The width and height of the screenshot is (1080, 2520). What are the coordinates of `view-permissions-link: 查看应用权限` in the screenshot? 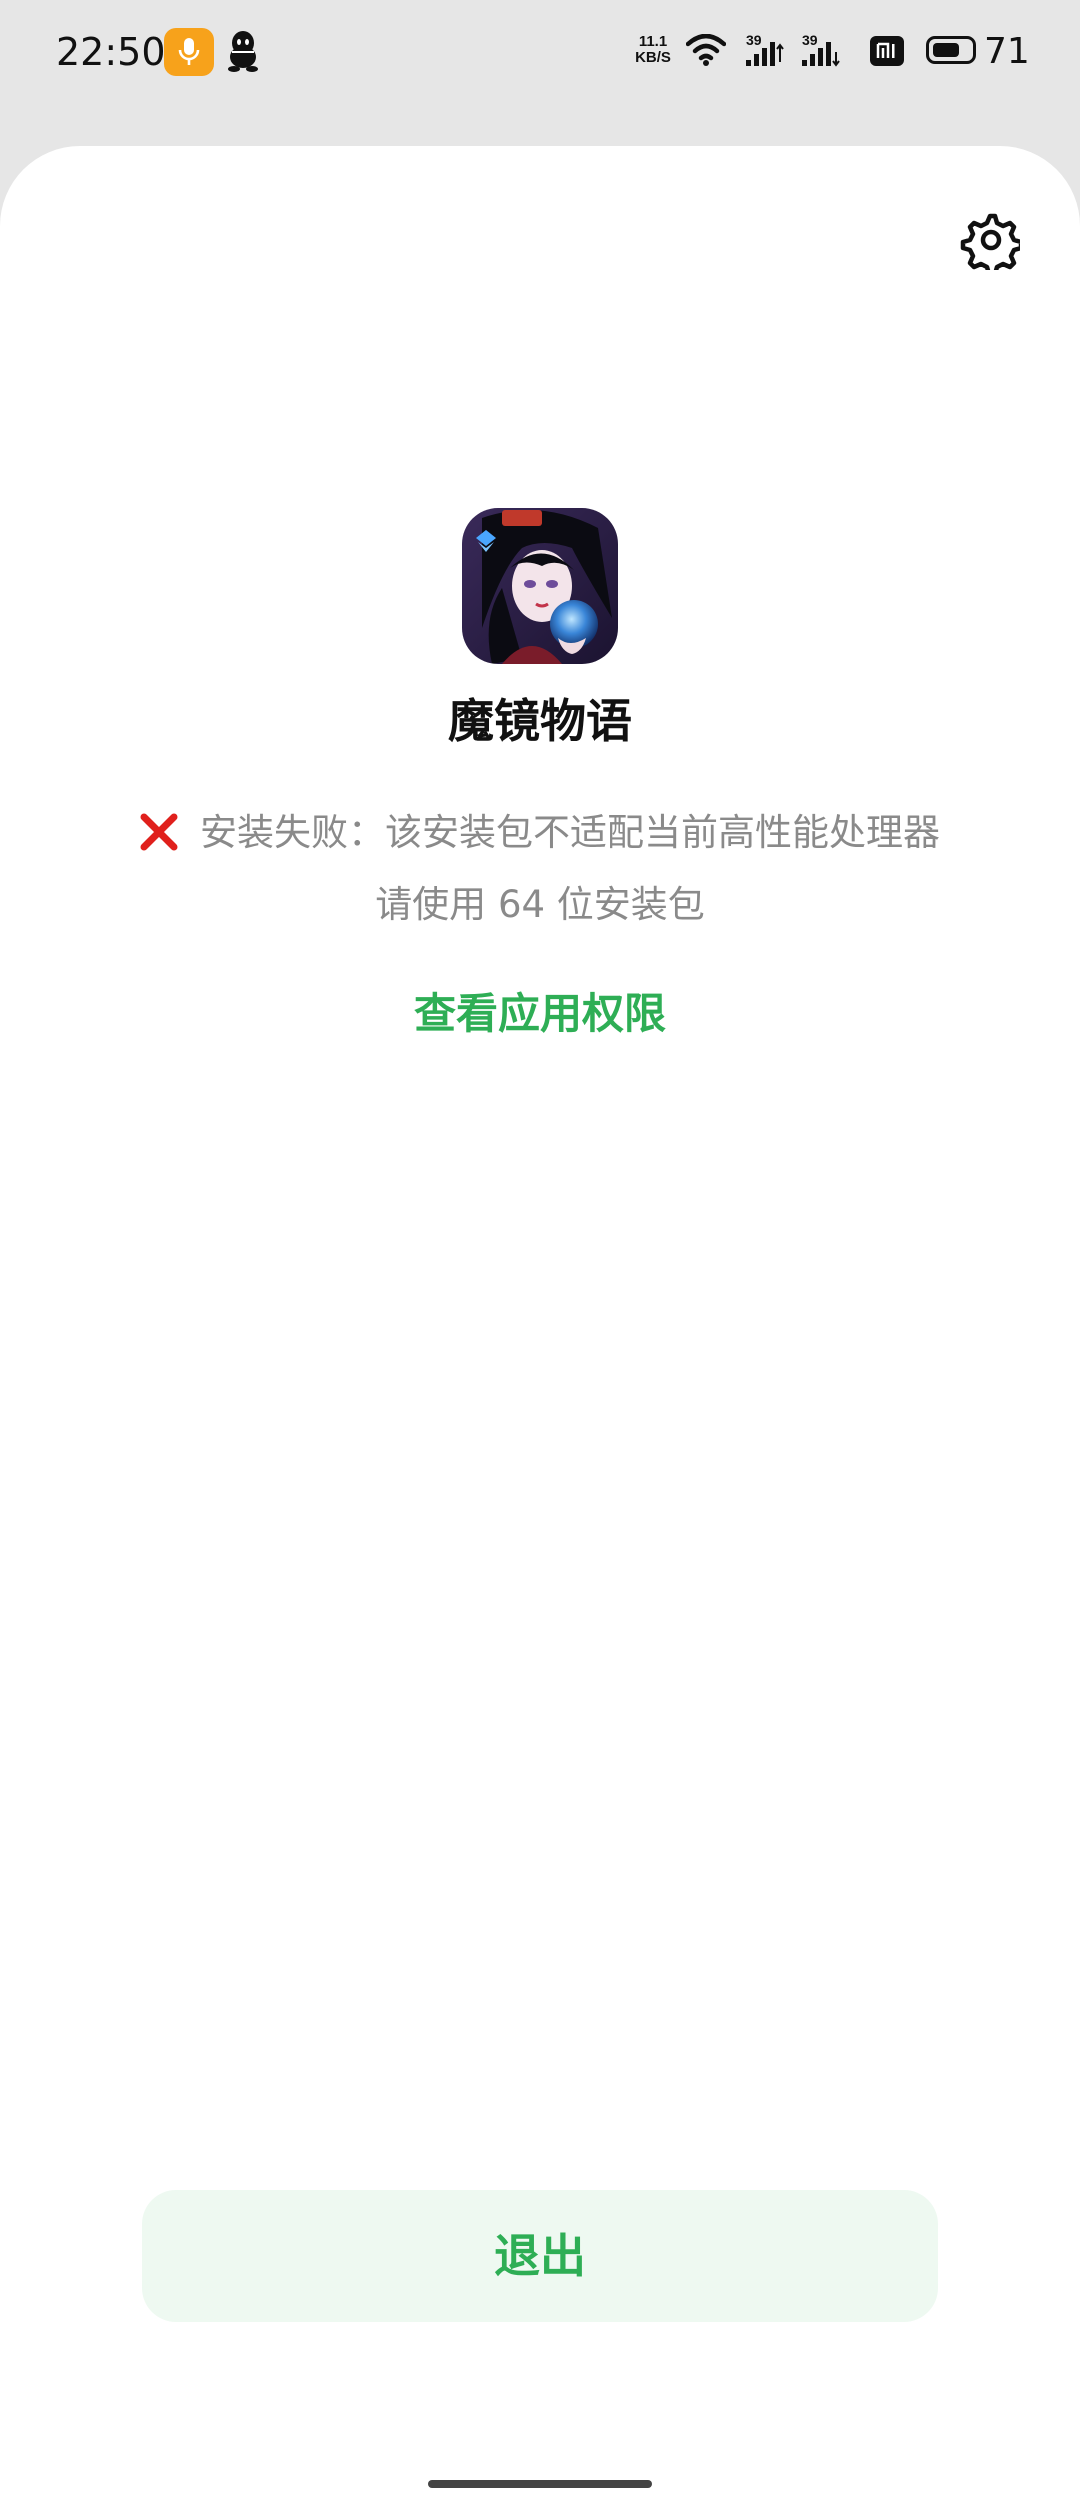 It's located at (540, 1014).